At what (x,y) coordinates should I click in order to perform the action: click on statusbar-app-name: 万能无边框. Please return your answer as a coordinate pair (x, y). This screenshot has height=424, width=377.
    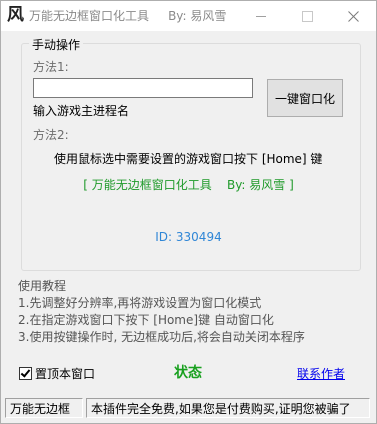
    Looking at the image, I should click on (44, 408).